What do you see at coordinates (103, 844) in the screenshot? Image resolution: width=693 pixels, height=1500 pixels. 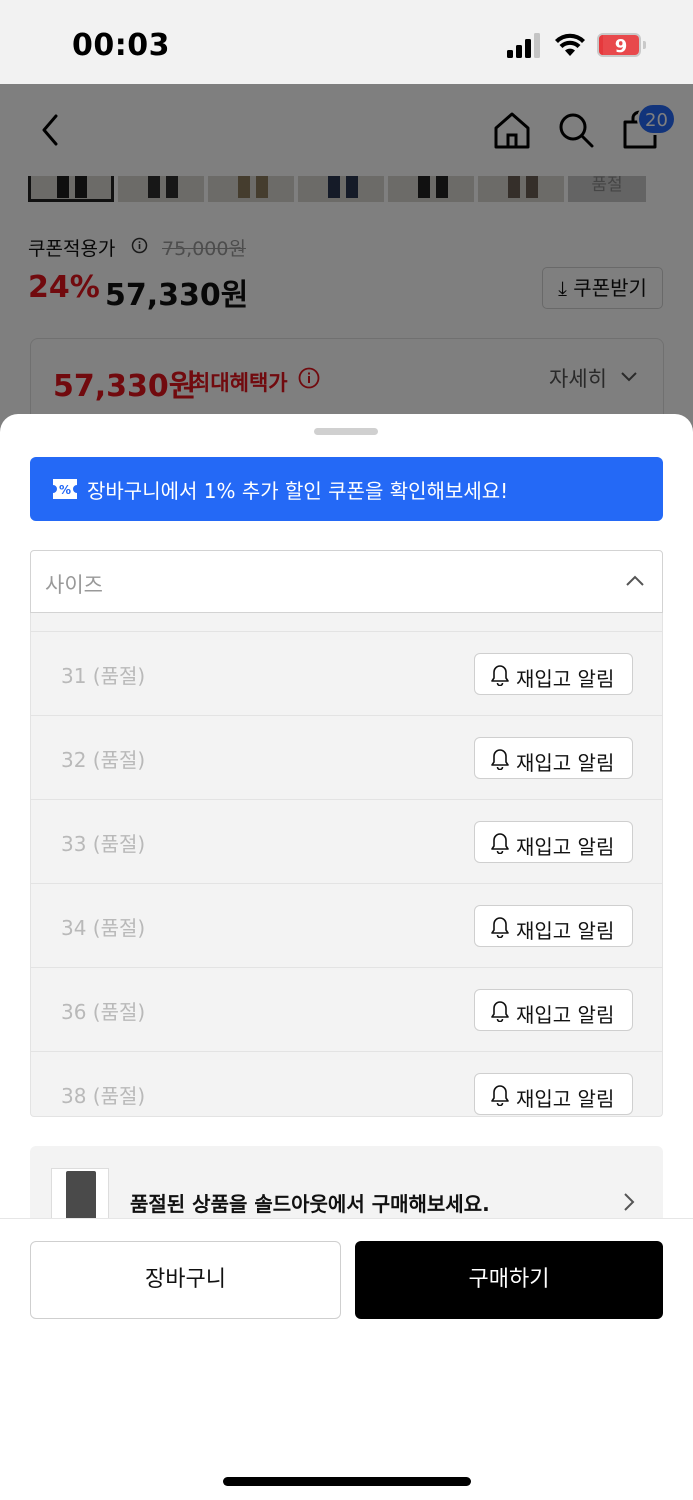 I see `size-option-name: 33 (품절)` at bounding box center [103, 844].